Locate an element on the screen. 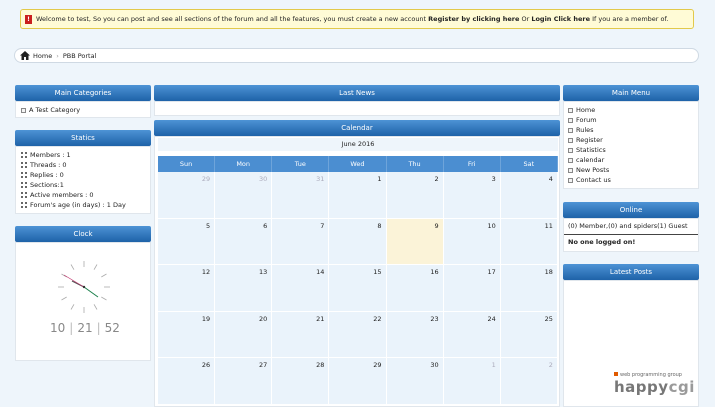  stat-members: Members : 1 is located at coordinates (83, 155).